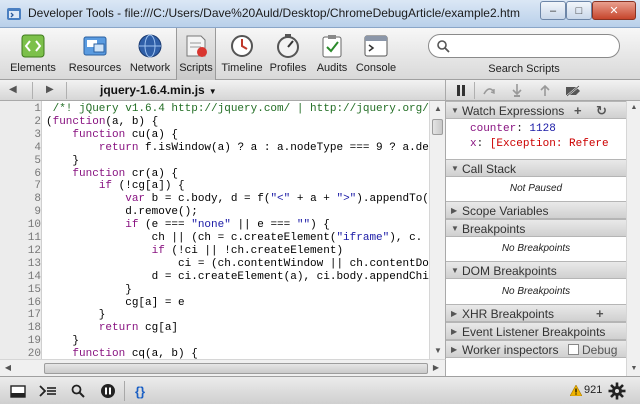 The image size is (640, 404). Describe the element at coordinates (573, 349) in the screenshot. I see `debug-workers-checkbox` at that location.